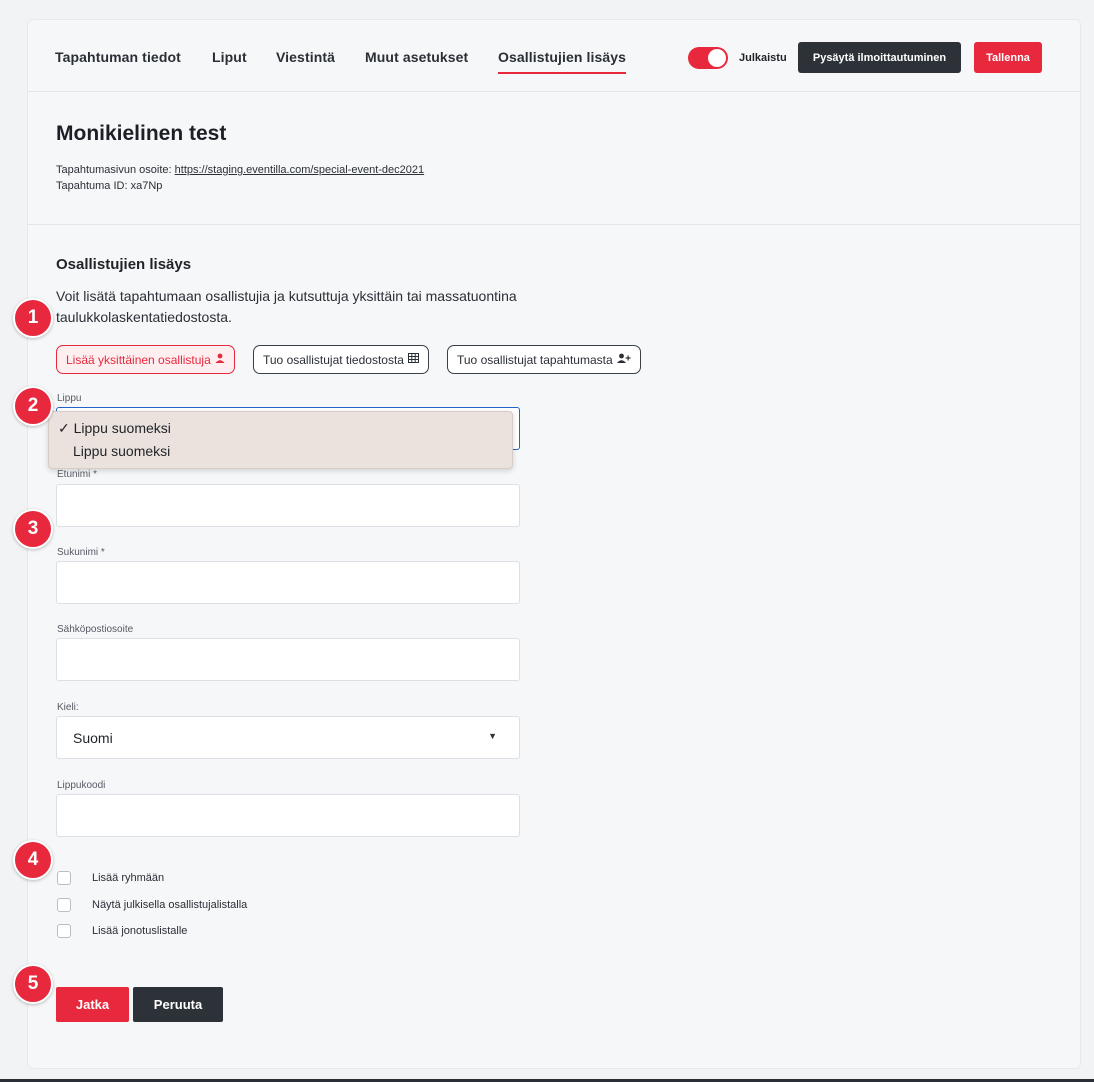  I want to click on language-value: Suomi, so click(93, 738).